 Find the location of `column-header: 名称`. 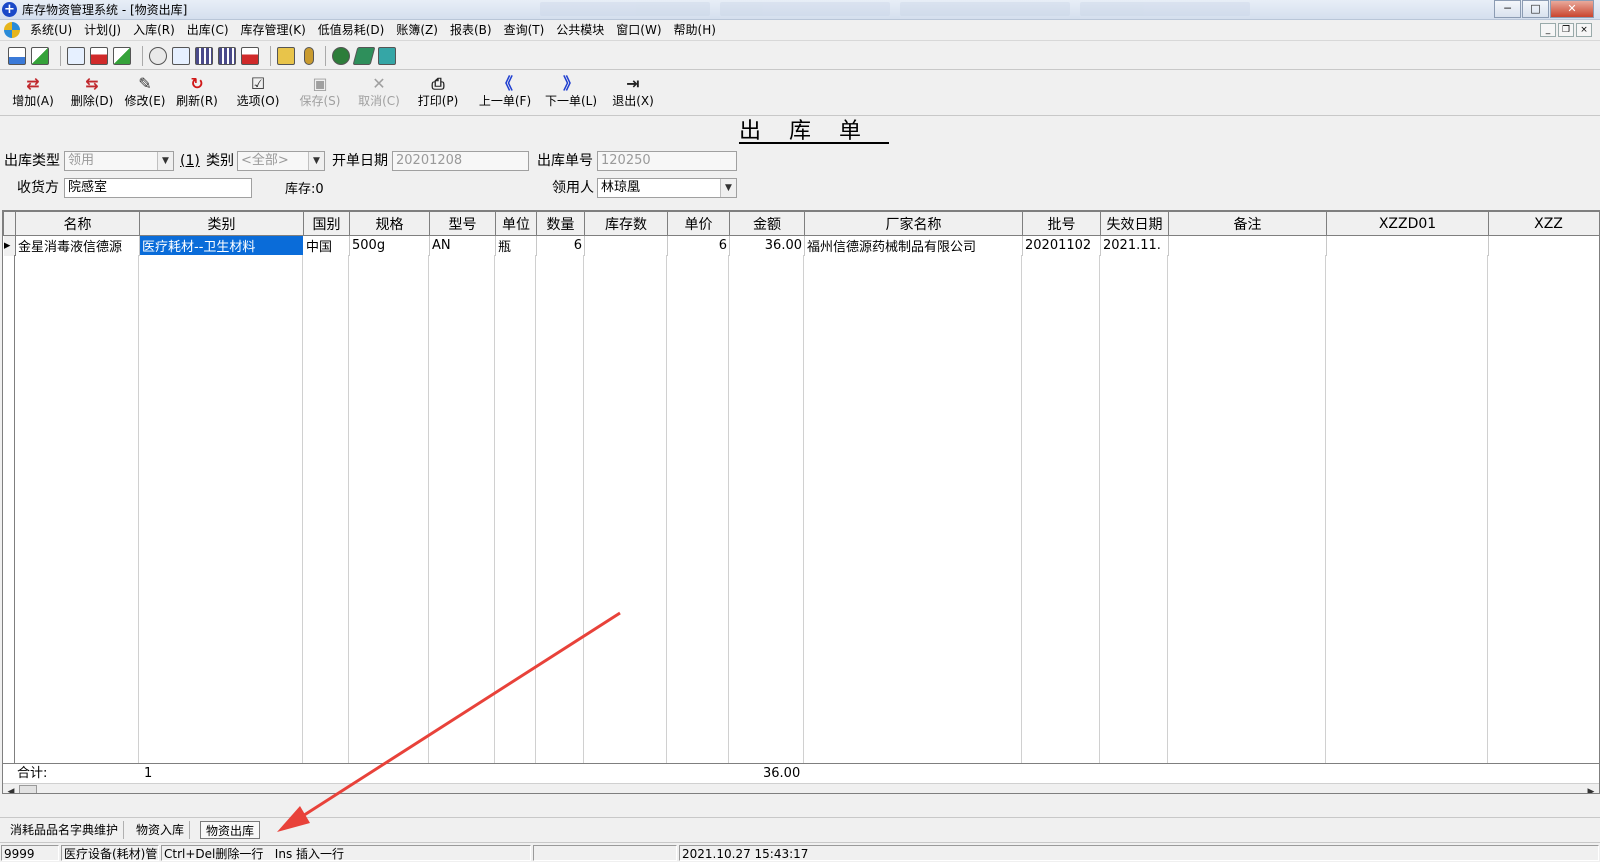

column-header: 名称 is located at coordinates (77, 223).